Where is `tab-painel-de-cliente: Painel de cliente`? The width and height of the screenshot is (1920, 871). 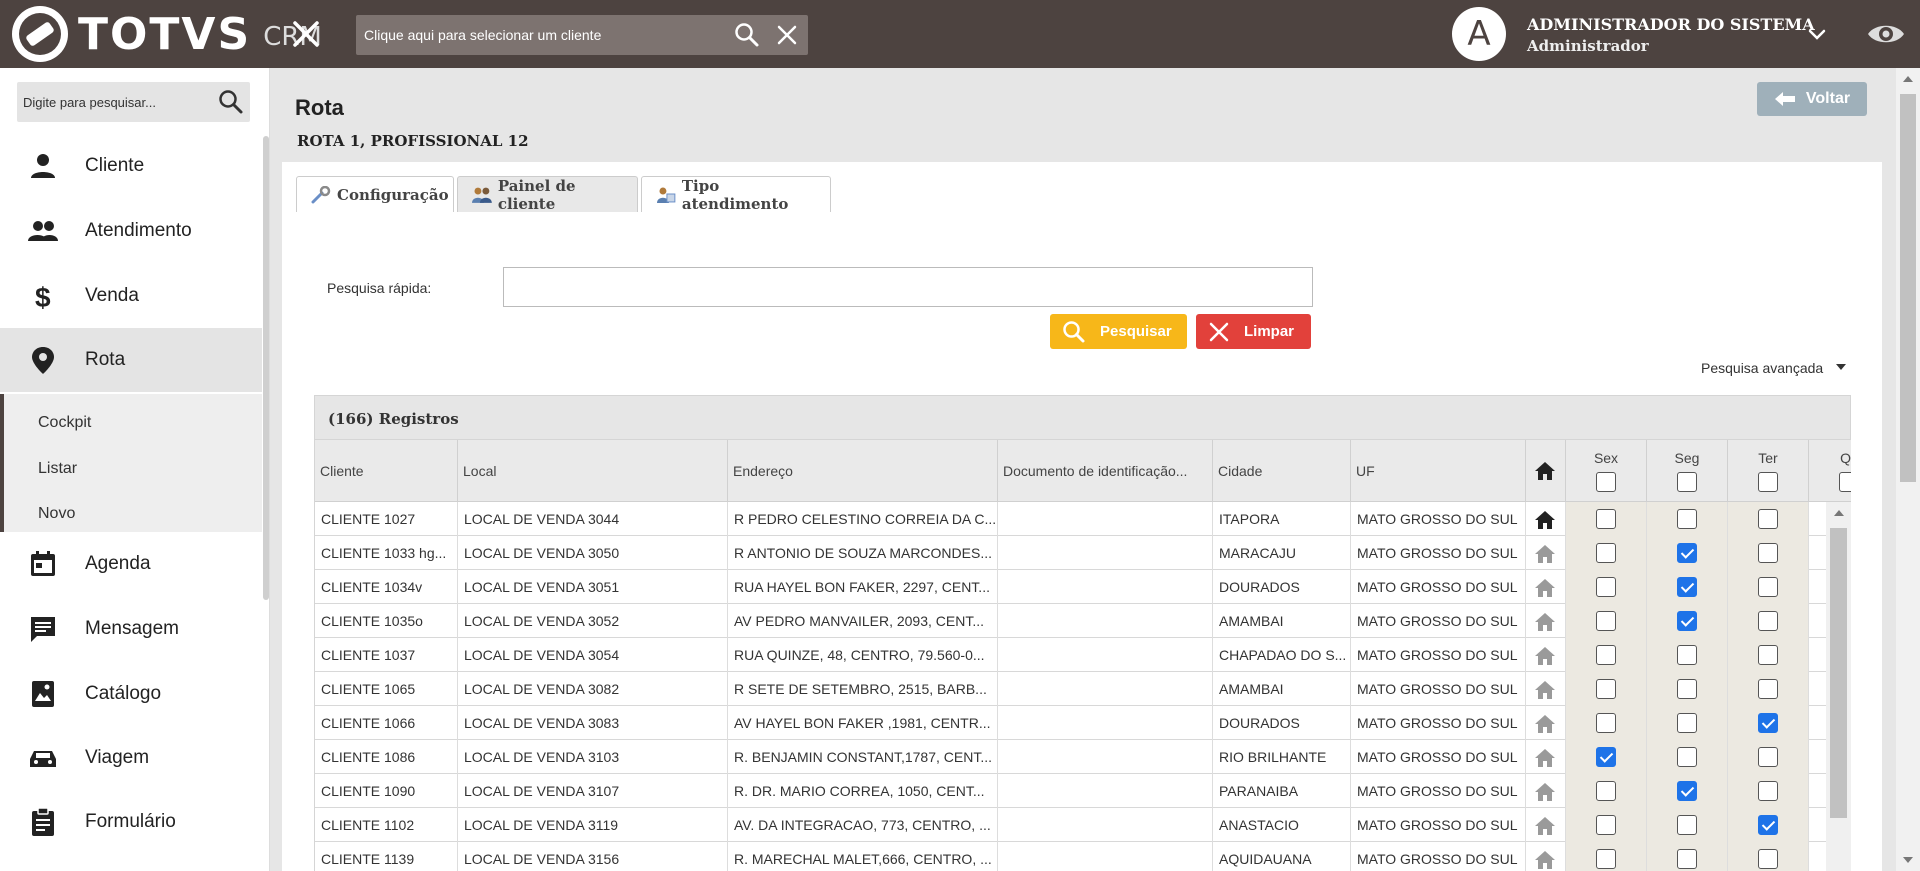
tab-painel-de-cliente: Painel de cliente is located at coordinates (547, 194).